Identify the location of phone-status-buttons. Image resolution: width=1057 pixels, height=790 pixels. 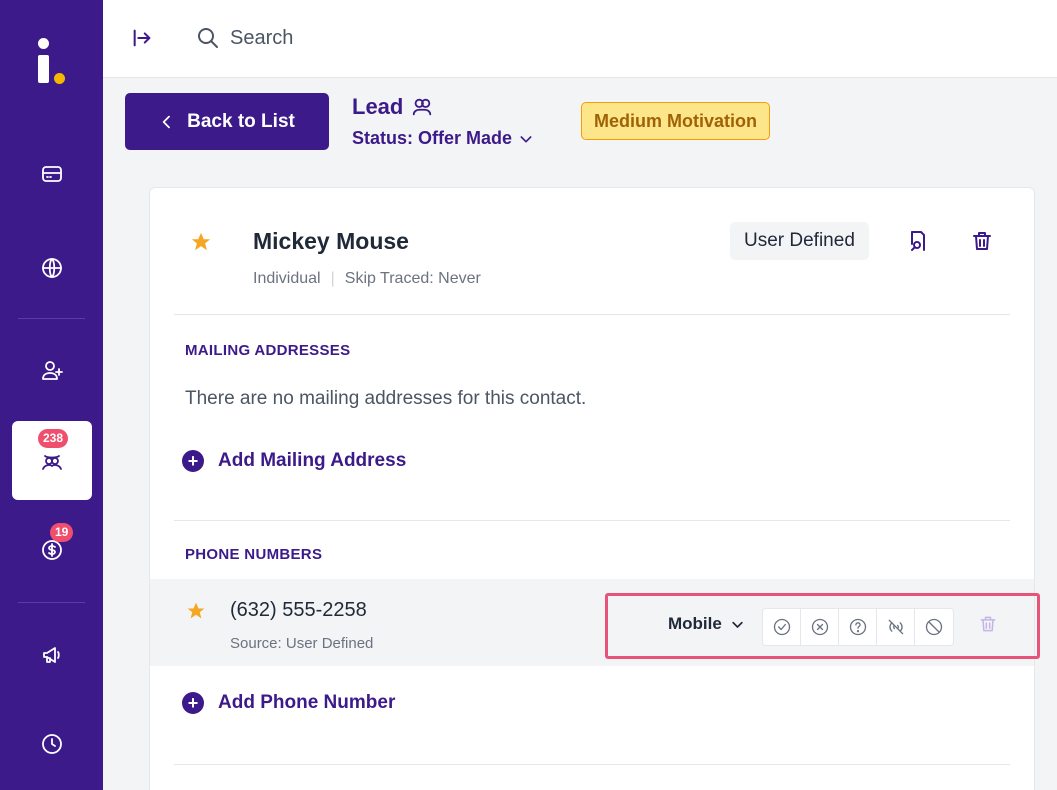
(858, 627).